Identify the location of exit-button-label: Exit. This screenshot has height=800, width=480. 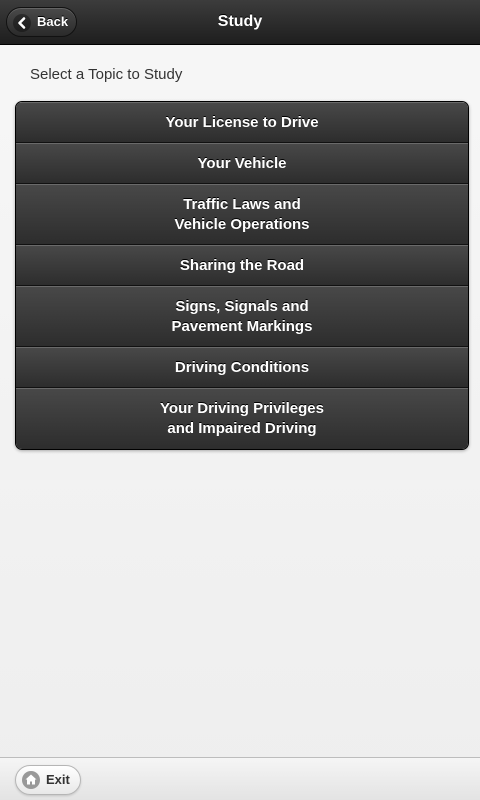
(58, 779).